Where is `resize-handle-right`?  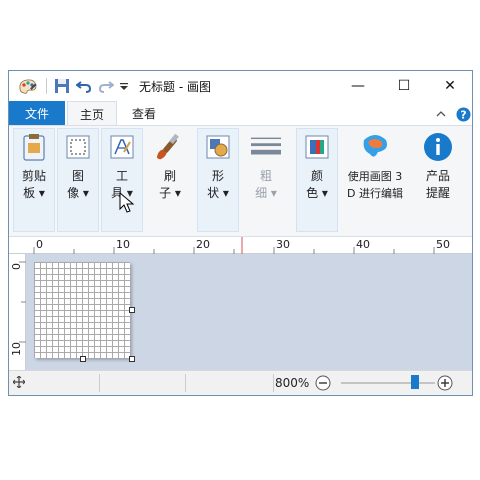 resize-handle-right is located at coordinates (132, 310).